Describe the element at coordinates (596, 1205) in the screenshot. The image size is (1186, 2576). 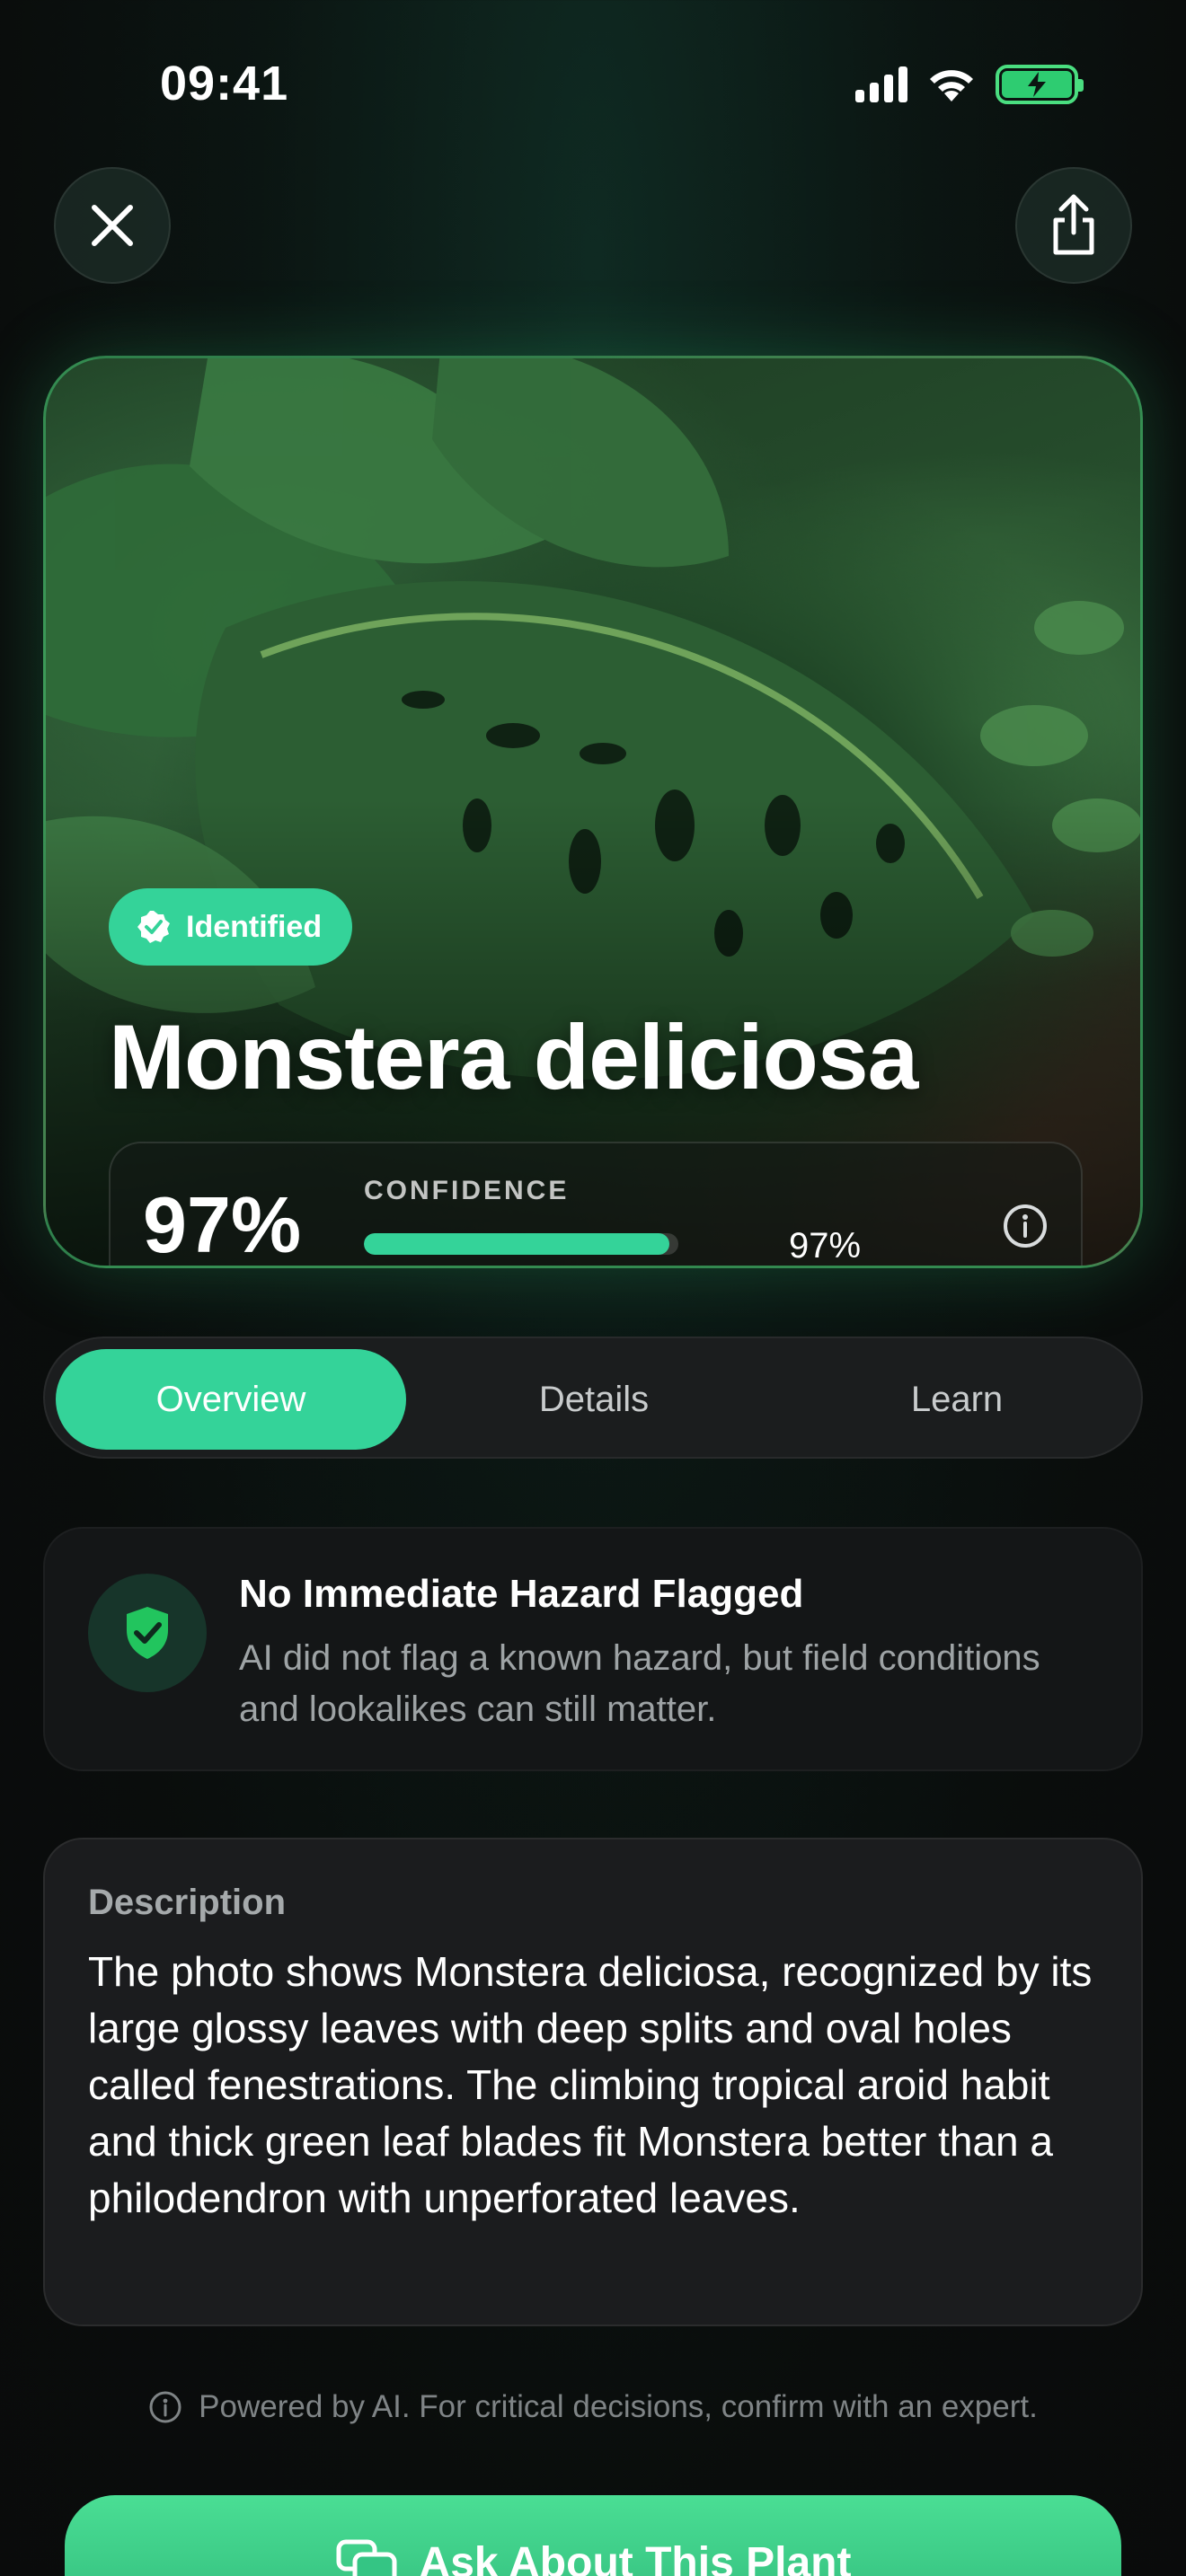
I see `confidence-panel: 97% CONFIDENCE 97%` at that location.